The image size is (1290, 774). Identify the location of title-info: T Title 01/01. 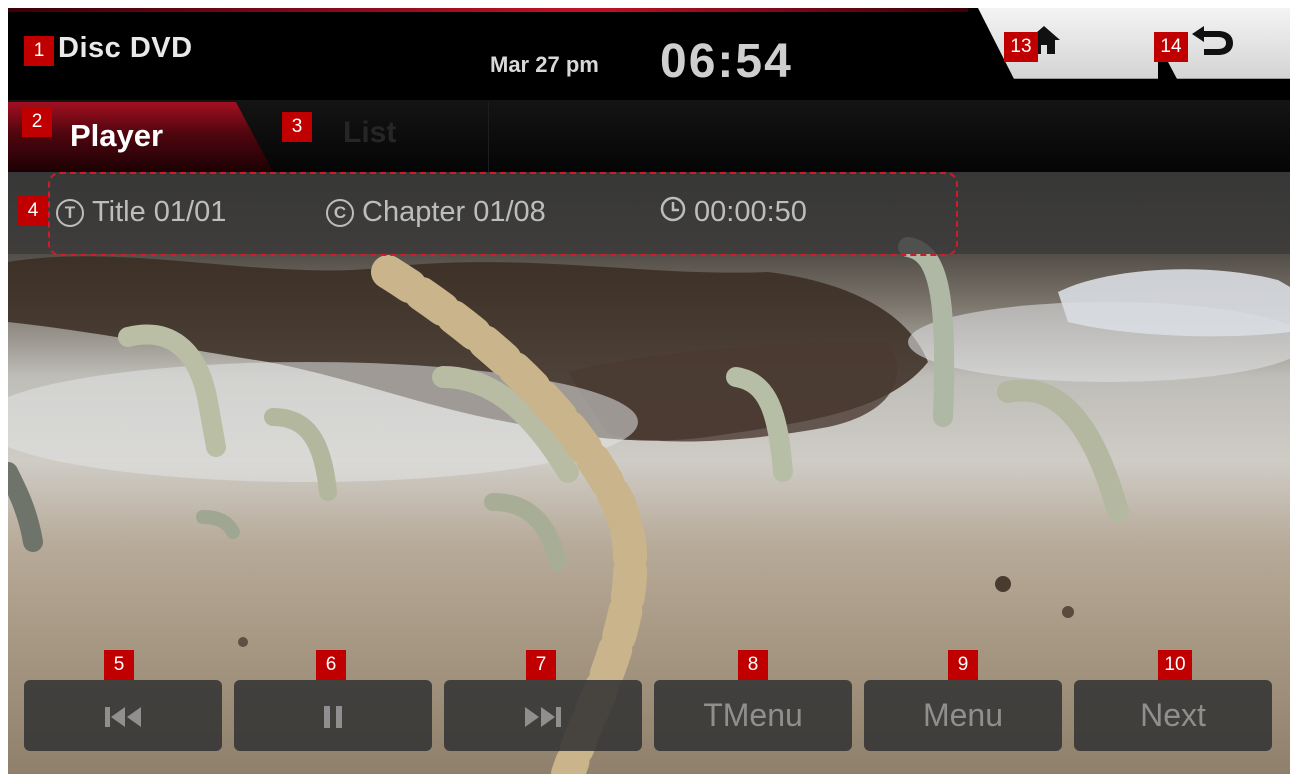
(141, 212).